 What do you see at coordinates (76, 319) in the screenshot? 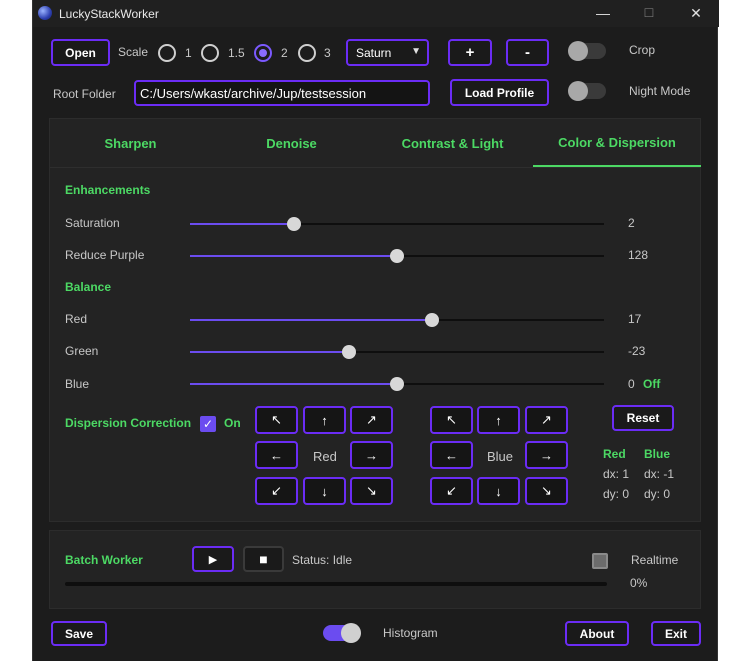
I see `balance-red-label: Red` at bounding box center [76, 319].